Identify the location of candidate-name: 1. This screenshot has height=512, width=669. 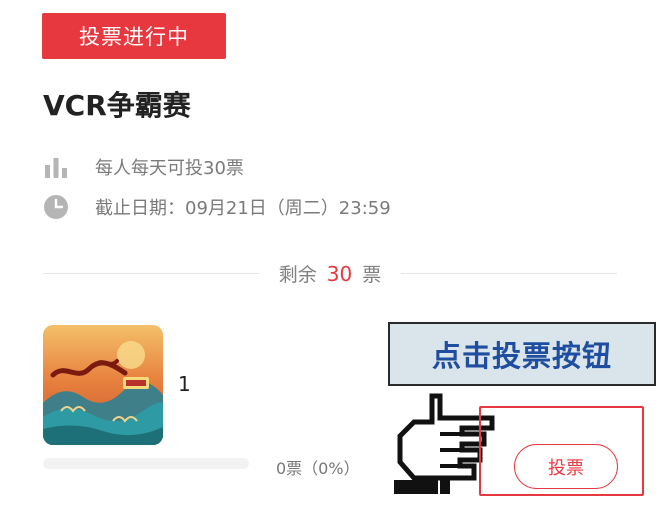
(184, 384).